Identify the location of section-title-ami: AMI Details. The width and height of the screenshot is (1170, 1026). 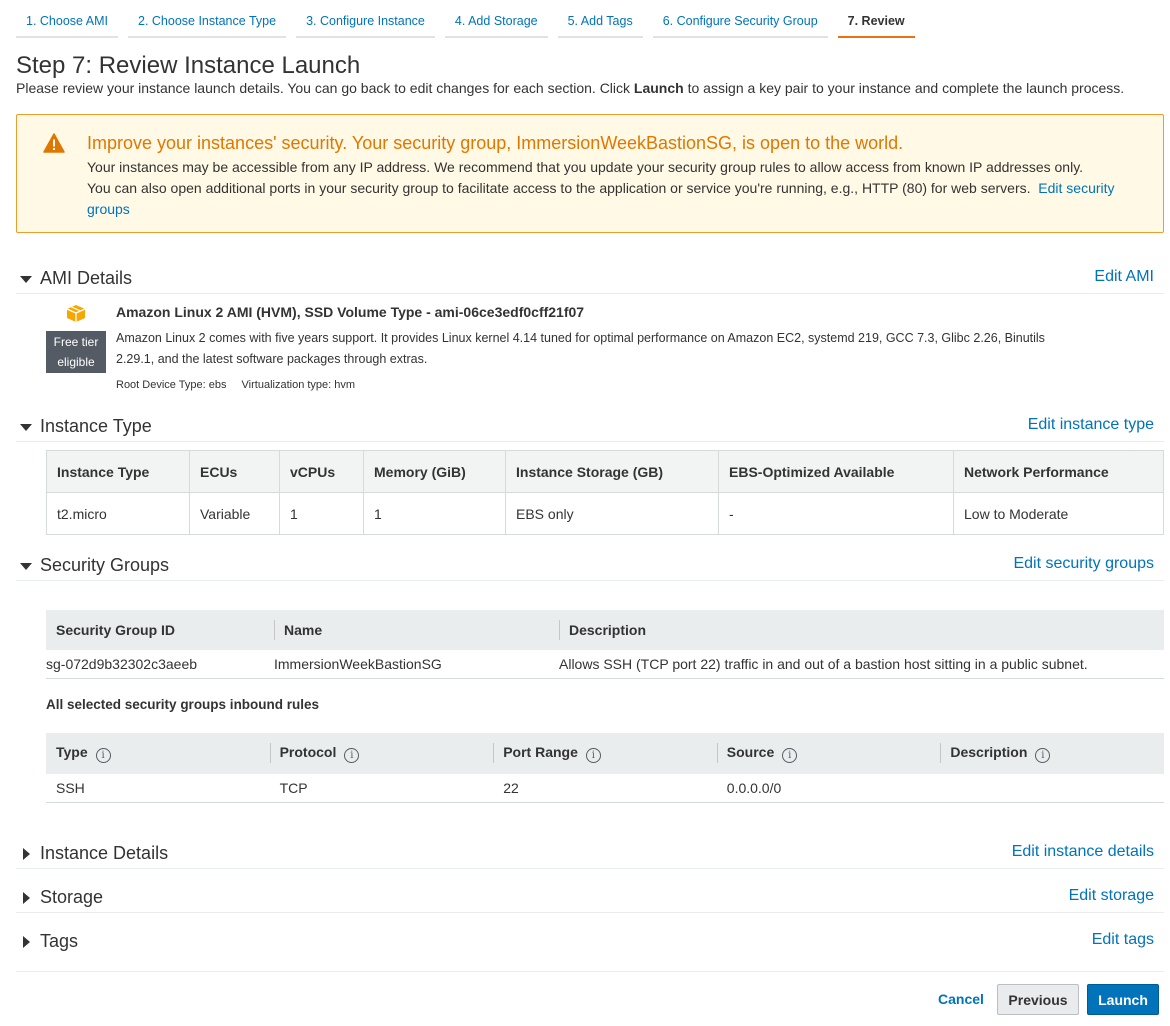
(86, 278).